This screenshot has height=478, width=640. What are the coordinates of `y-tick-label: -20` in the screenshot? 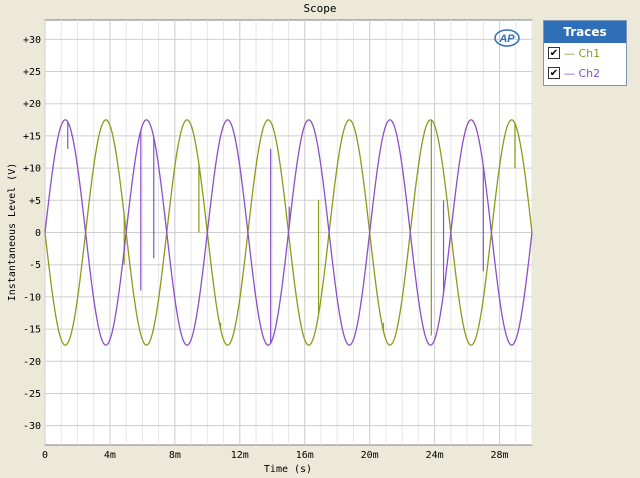 It's located at (32, 362).